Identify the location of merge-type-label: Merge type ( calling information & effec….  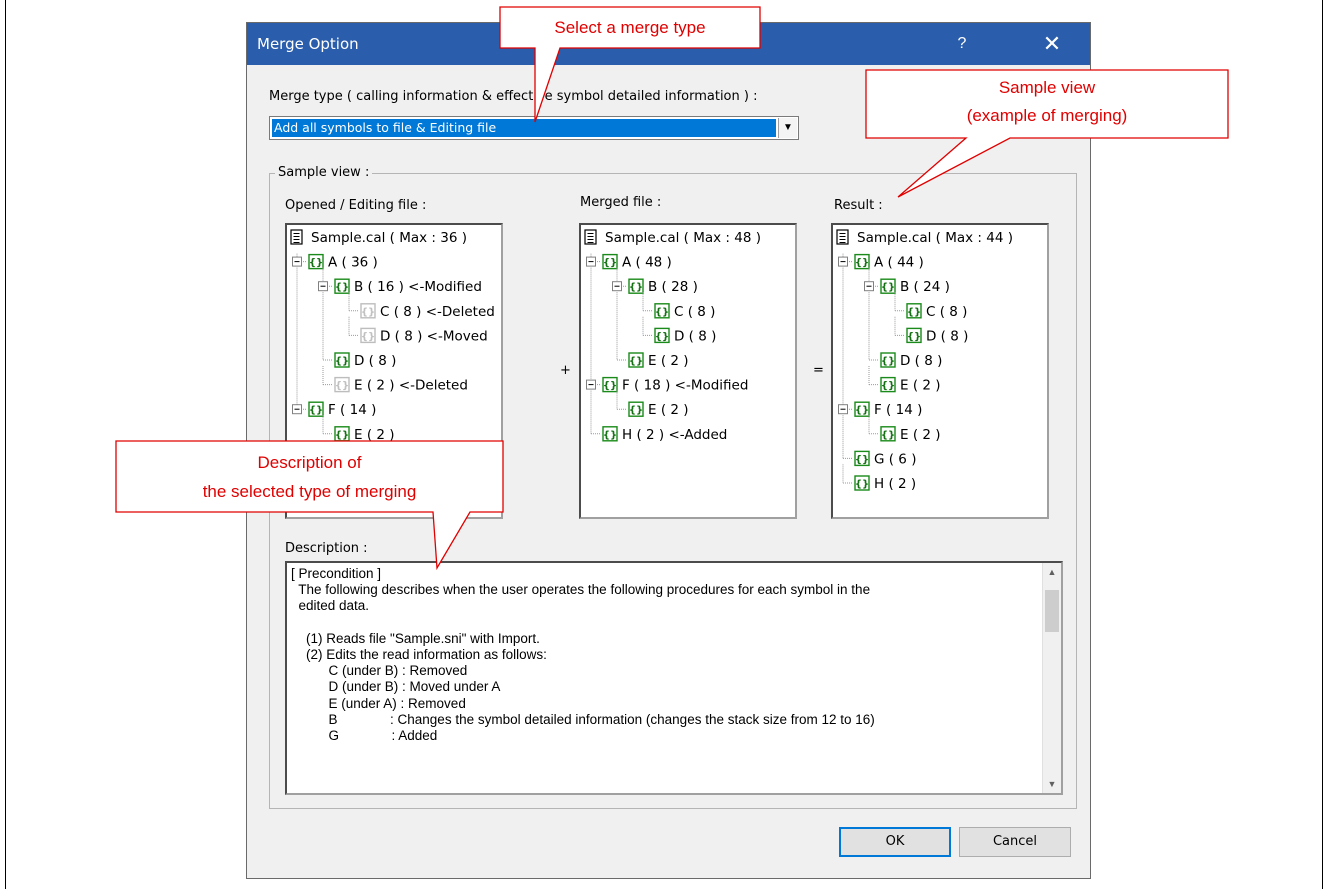
(513, 96).